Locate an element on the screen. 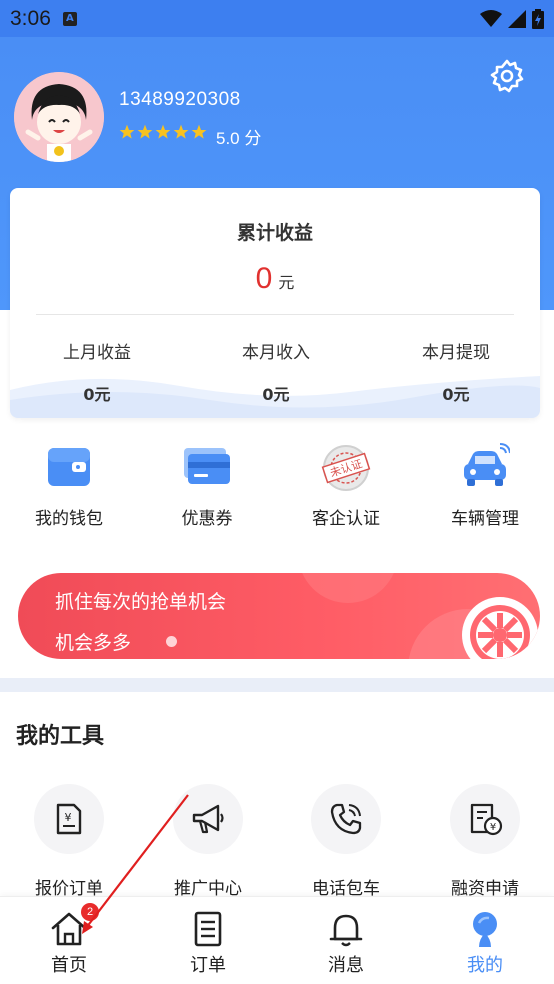 This screenshot has width=554, height=984. bell-icon is located at coordinates (346, 929).